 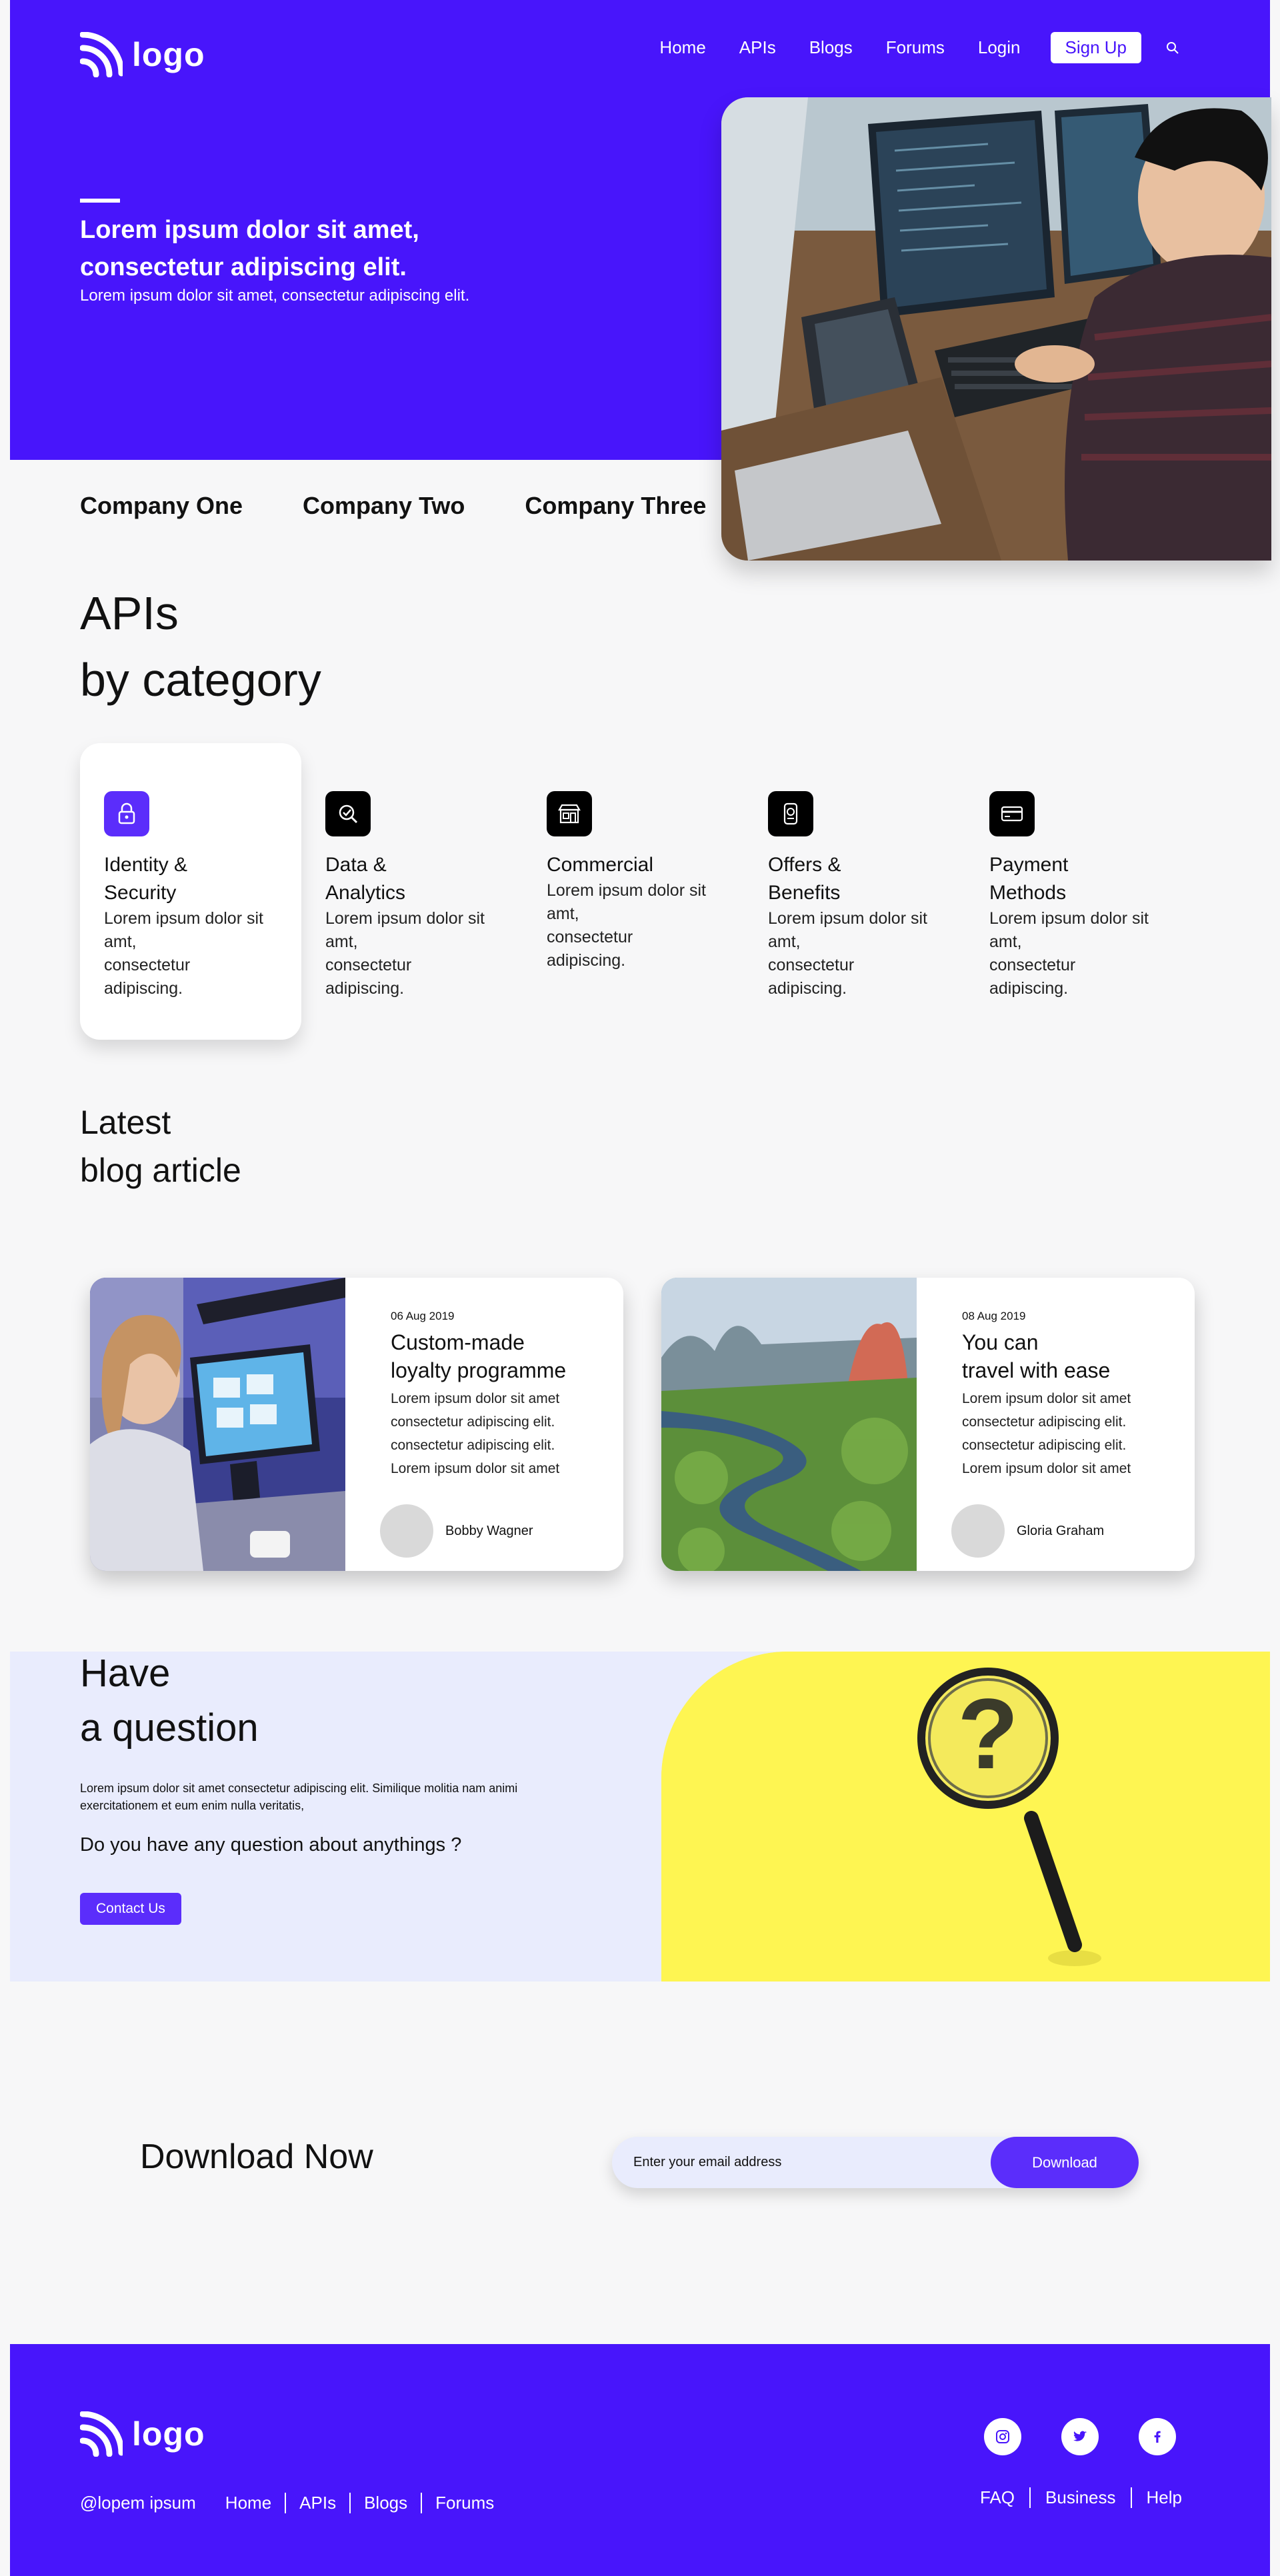 I want to click on blog-card-author: Bobby Wagner, so click(x=456, y=1531).